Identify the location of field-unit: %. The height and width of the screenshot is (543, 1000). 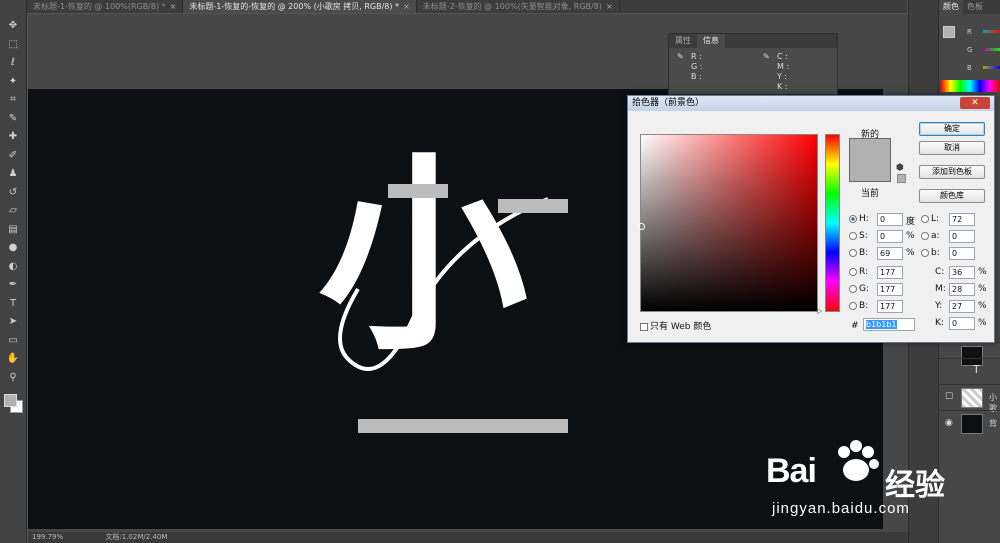
(982, 289).